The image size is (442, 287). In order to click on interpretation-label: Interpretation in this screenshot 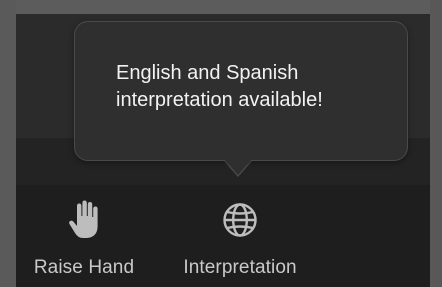, I will do `click(240, 267)`.